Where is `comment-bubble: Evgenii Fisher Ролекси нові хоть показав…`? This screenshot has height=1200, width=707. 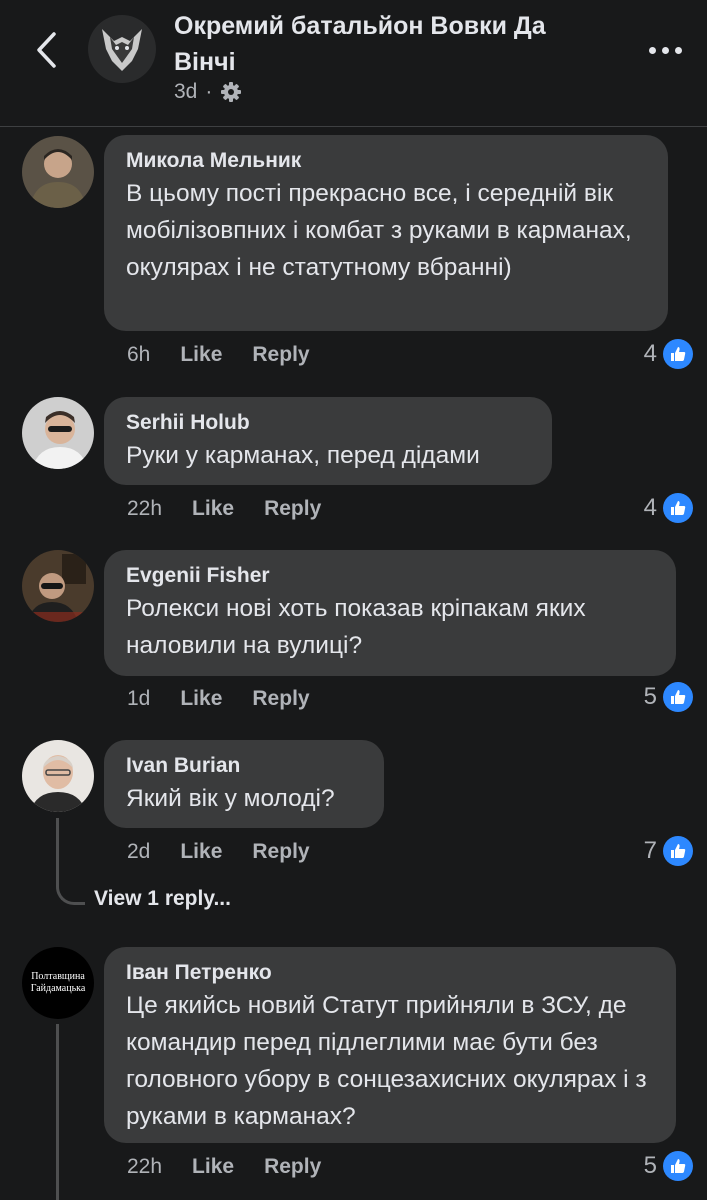
comment-bubble: Evgenii Fisher Ролекси нові хоть показав… is located at coordinates (390, 613).